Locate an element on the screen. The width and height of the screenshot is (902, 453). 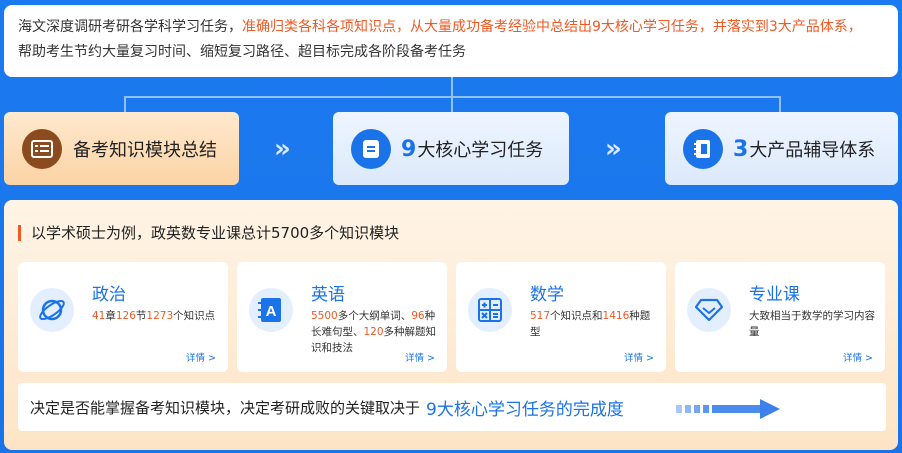
svg-text: A is located at coordinates (271, 311).